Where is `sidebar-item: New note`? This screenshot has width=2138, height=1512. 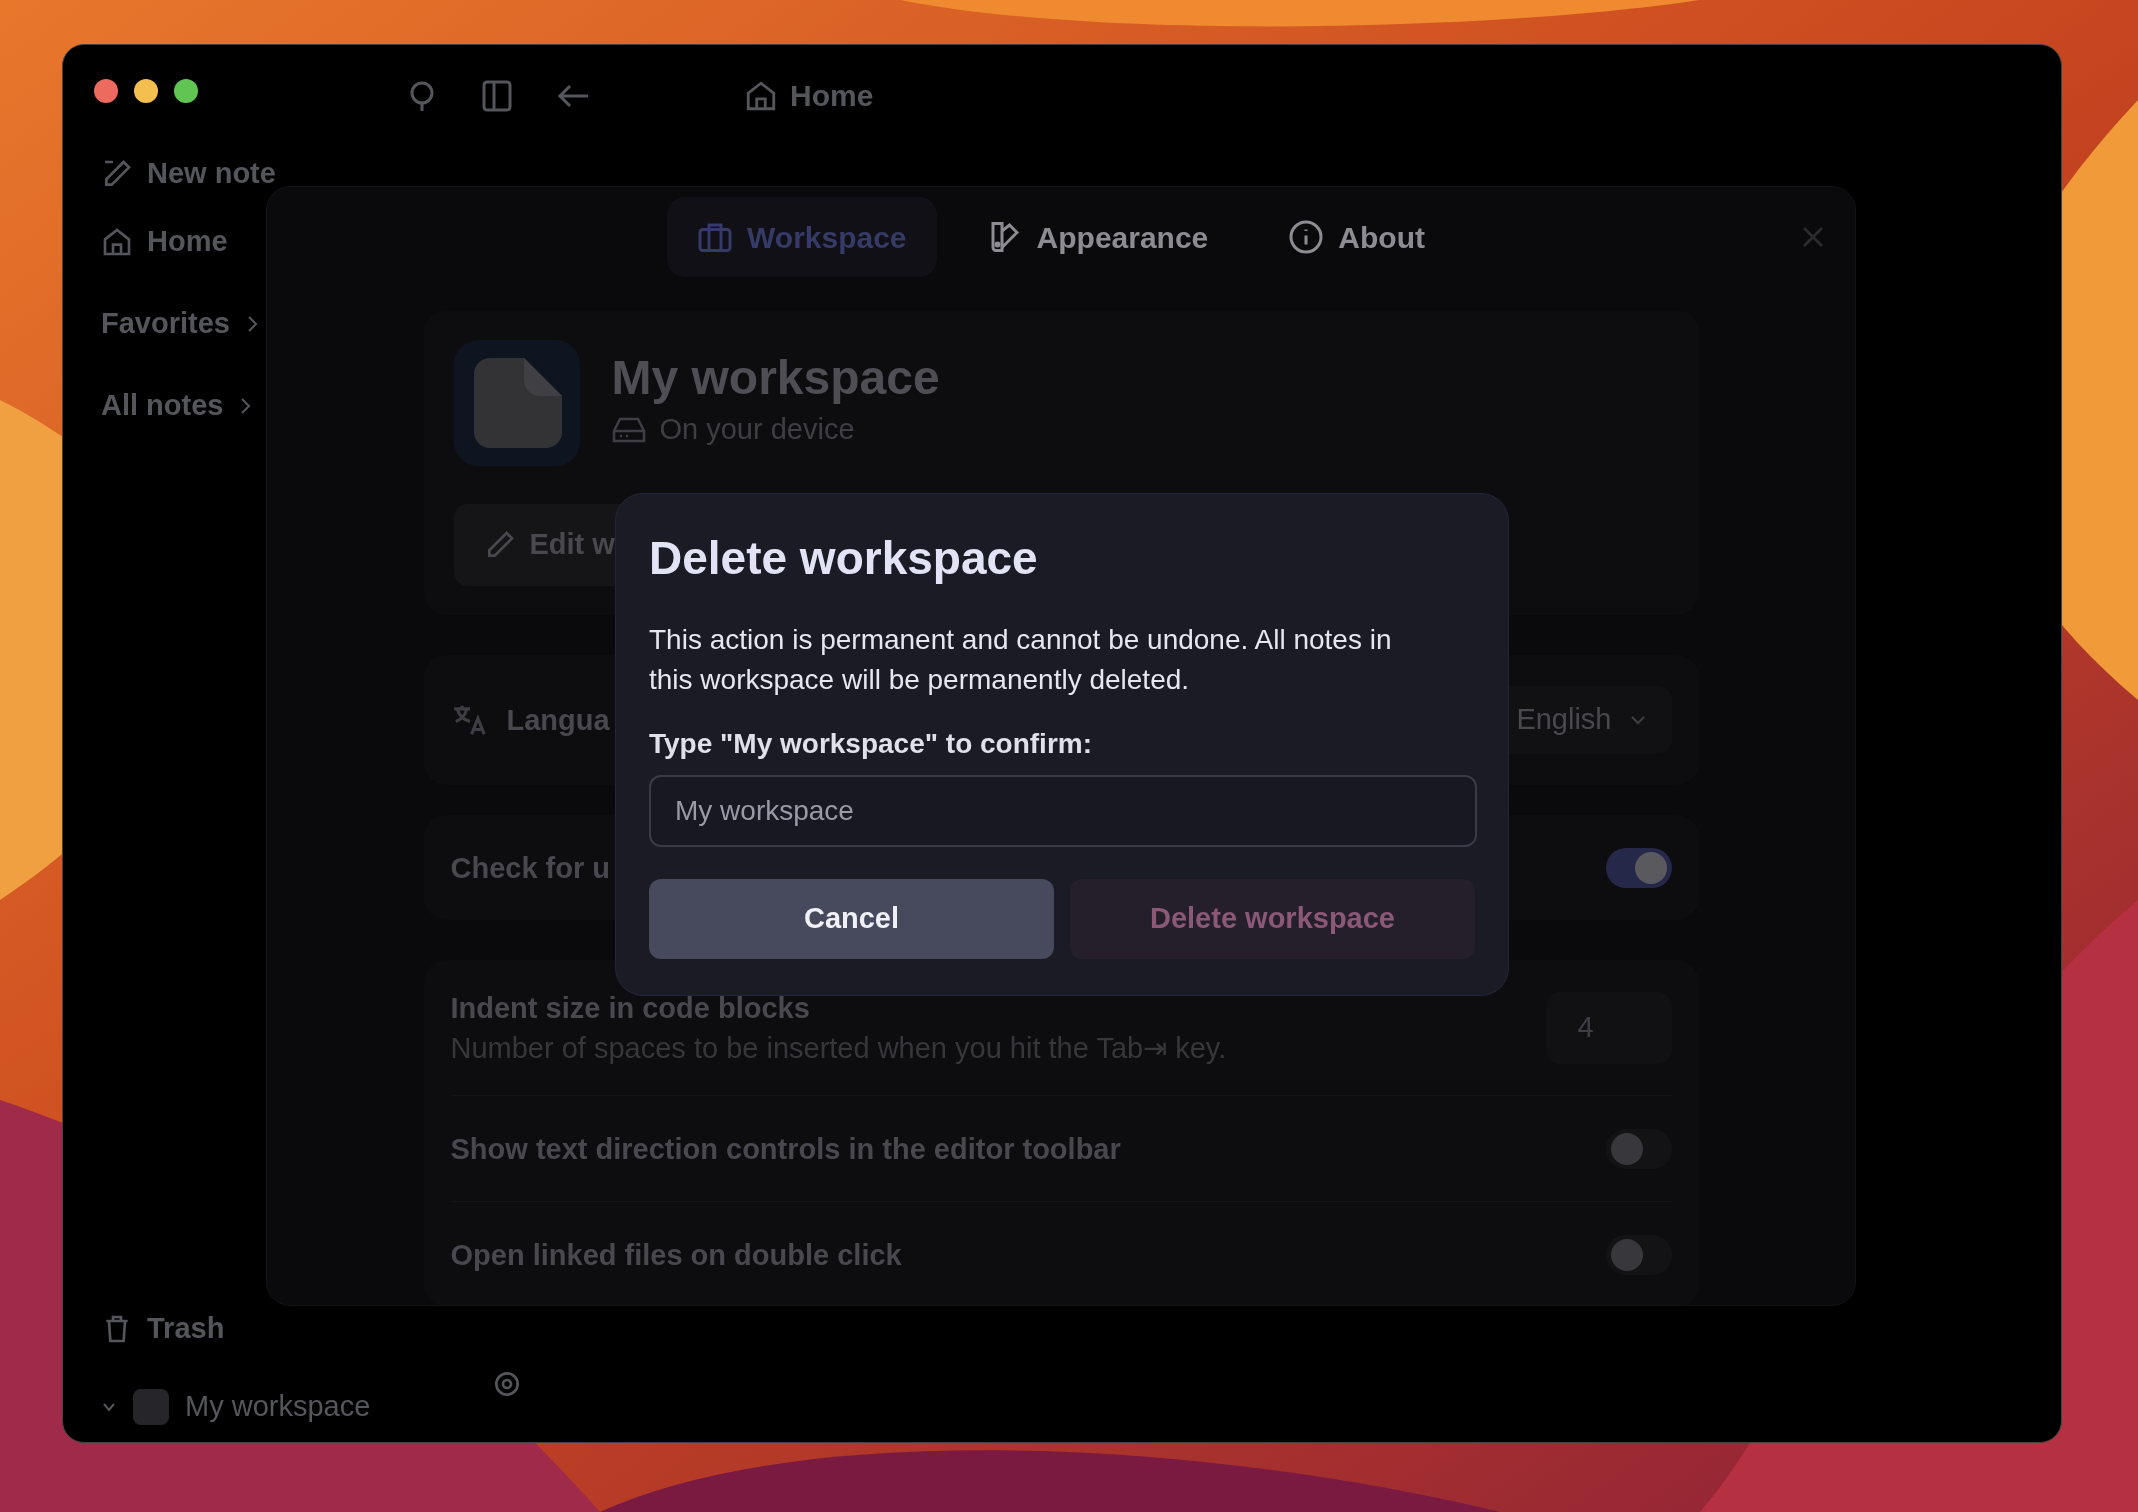 sidebar-item: New note is located at coordinates (188, 174).